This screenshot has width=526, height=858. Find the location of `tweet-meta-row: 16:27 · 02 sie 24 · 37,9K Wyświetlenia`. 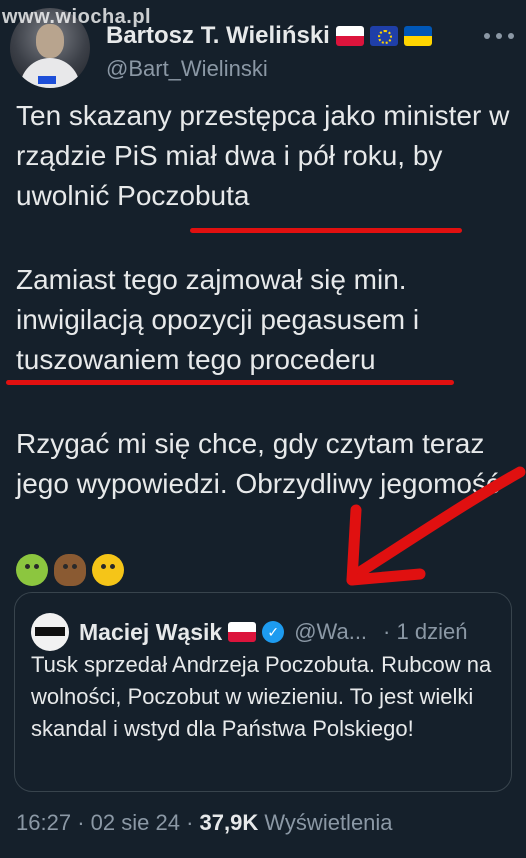

tweet-meta-row: 16:27 · 02 sie 24 · 37,9K Wyświetlenia is located at coordinates (204, 823).